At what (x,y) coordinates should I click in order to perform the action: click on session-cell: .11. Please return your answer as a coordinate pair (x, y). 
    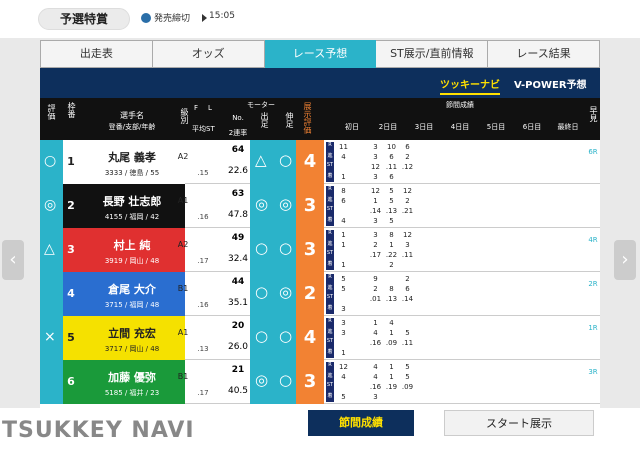
    Looking at the image, I should click on (391, 167).